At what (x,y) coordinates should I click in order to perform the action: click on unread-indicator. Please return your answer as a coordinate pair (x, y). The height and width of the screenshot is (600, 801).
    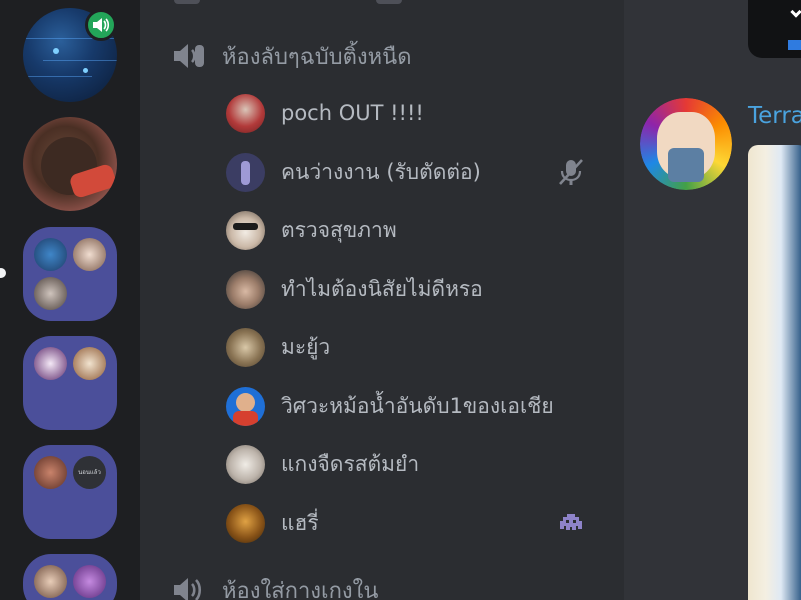
    Looking at the image, I should click on (3, 273).